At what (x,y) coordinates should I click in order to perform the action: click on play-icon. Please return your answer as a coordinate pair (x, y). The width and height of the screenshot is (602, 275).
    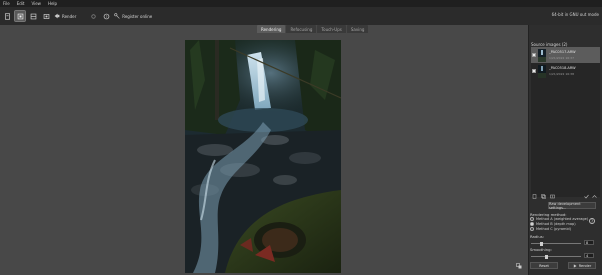
    Looking at the image, I should click on (575, 265).